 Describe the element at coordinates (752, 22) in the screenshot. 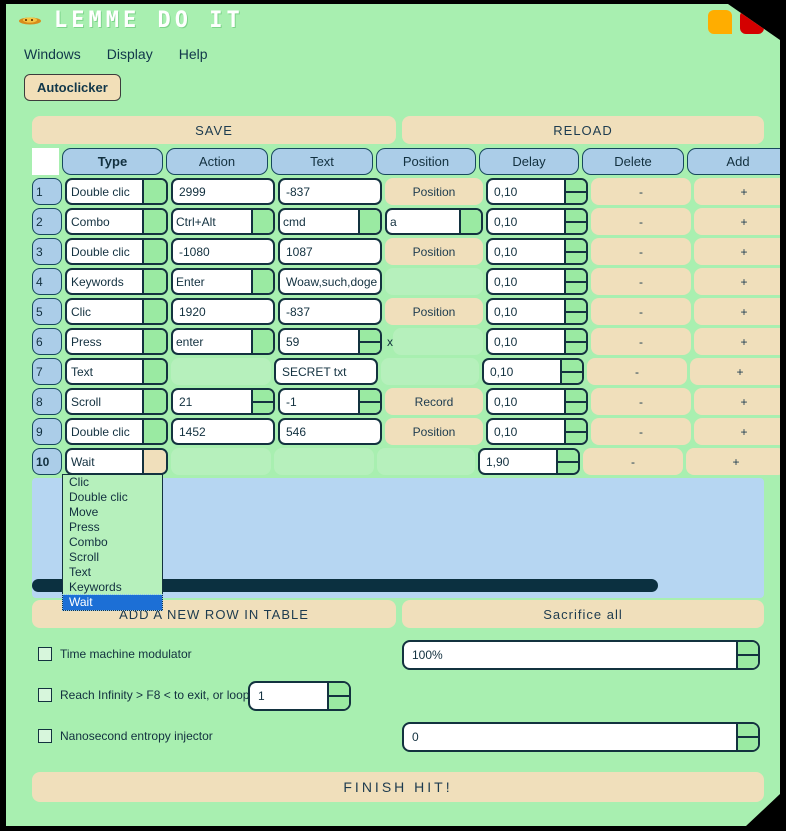

I see `close-button` at that location.